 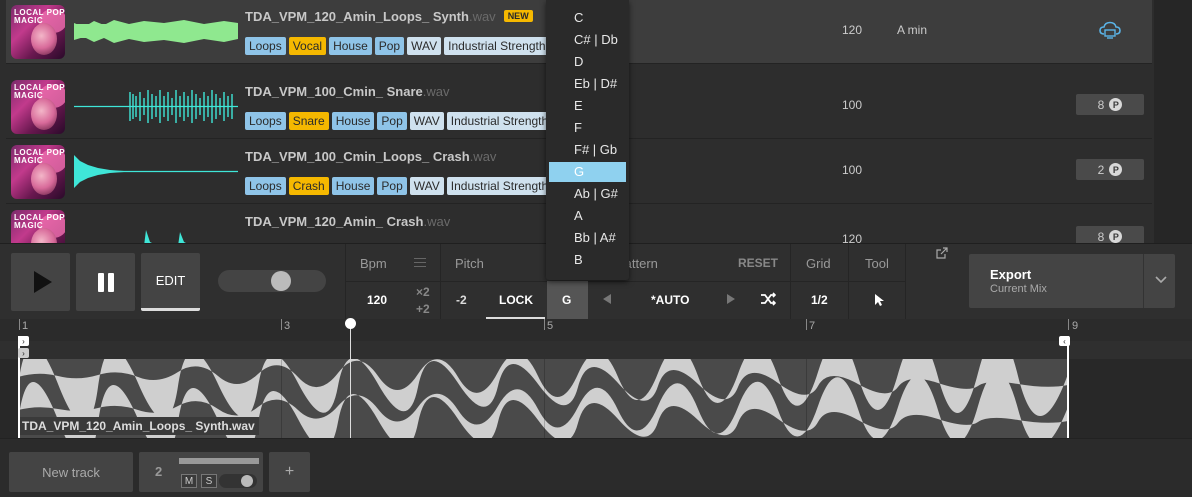 I want to click on pointer-tool-icon, so click(x=879, y=300).